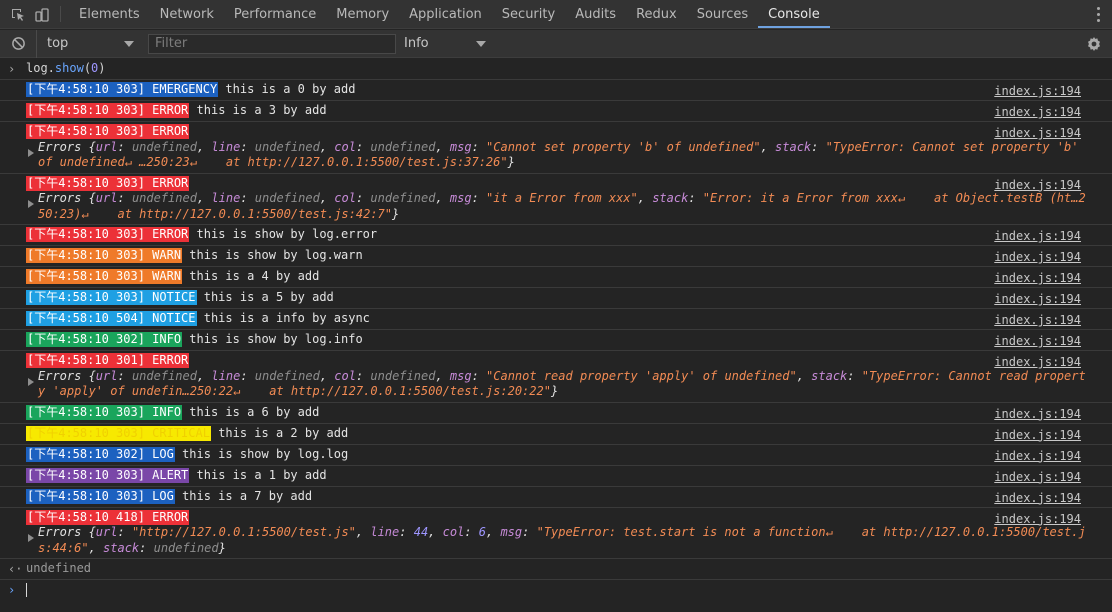 The height and width of the screenshot is (612, 1112). Describe the element at coordinates (275, 14) in the screenshot. I see `tab-performance: Performance` at that location.